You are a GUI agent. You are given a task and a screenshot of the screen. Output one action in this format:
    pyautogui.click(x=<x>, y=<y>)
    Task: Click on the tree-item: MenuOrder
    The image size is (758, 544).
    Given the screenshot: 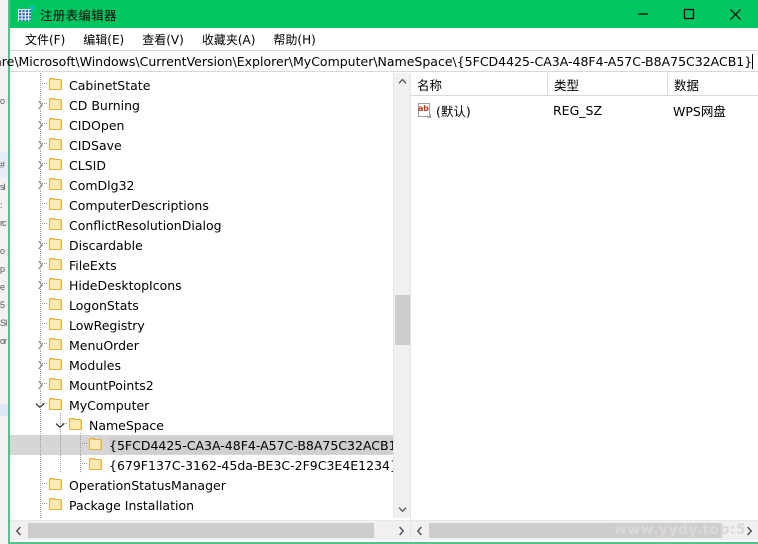 What is the action you would take?
    pyautogui.click(x=201, y=345)
    